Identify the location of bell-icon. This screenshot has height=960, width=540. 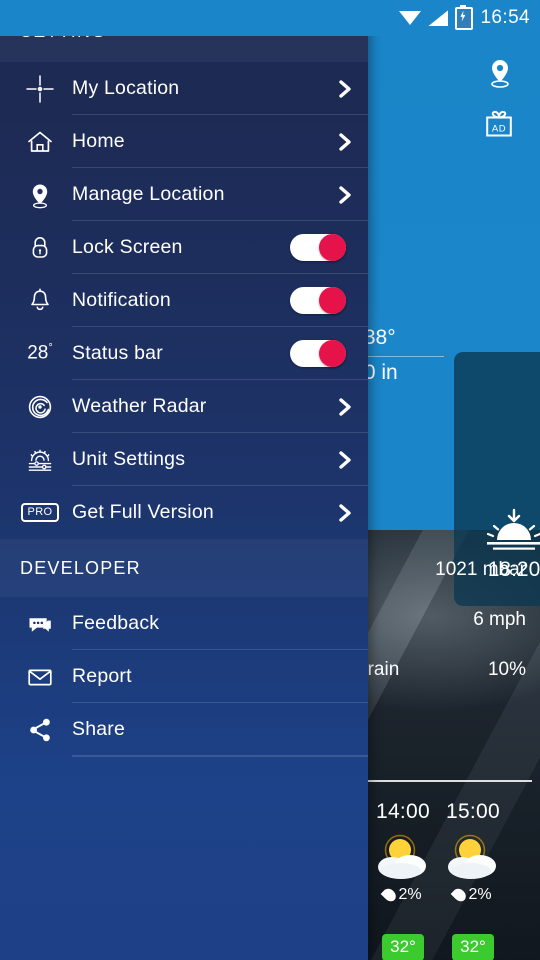
(40, 301).